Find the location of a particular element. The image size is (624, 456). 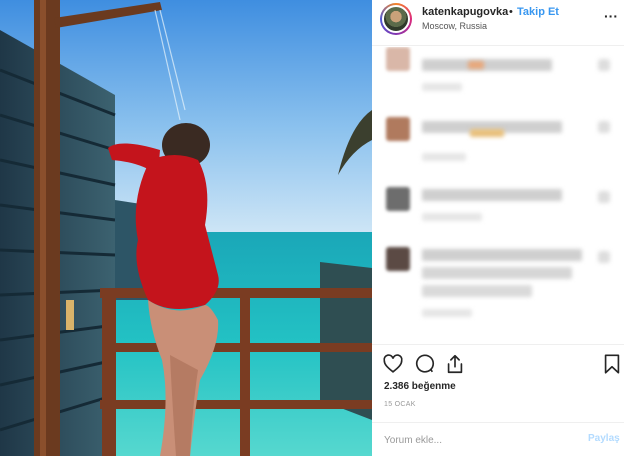

post-comment-button: Paylaş is located at coordinates (604, 438).